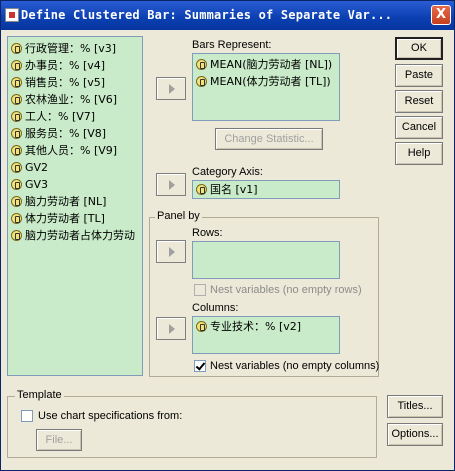 This screenshot has height=471, width=455. Describe the element at coordinates (75, 167) in the screenshot. I see `variable-list-item: GV2` at that location.